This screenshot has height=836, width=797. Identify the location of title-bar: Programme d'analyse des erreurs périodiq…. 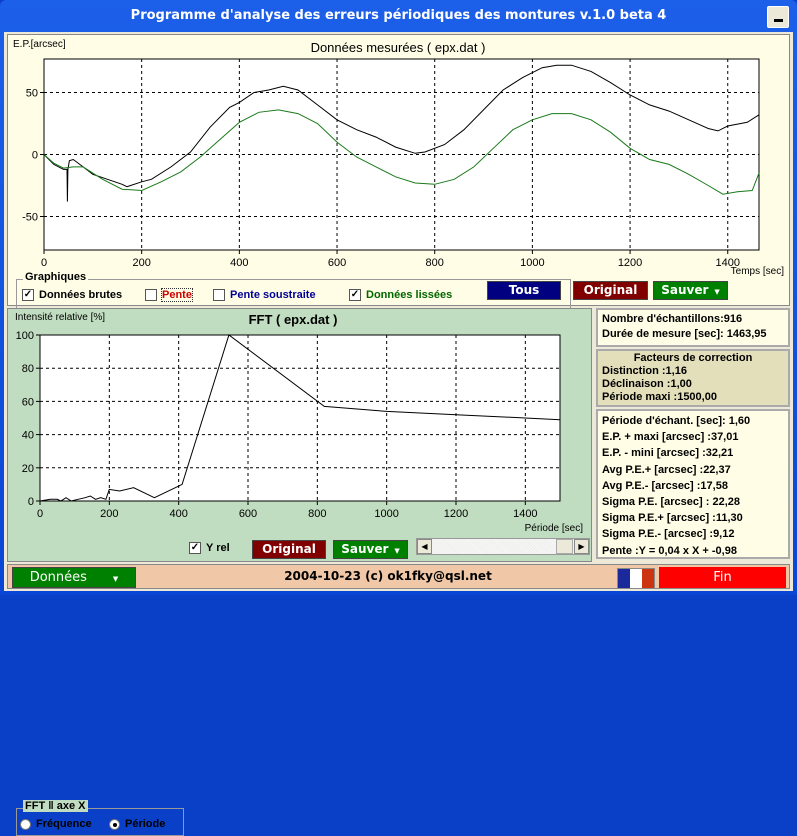
(398, 16).